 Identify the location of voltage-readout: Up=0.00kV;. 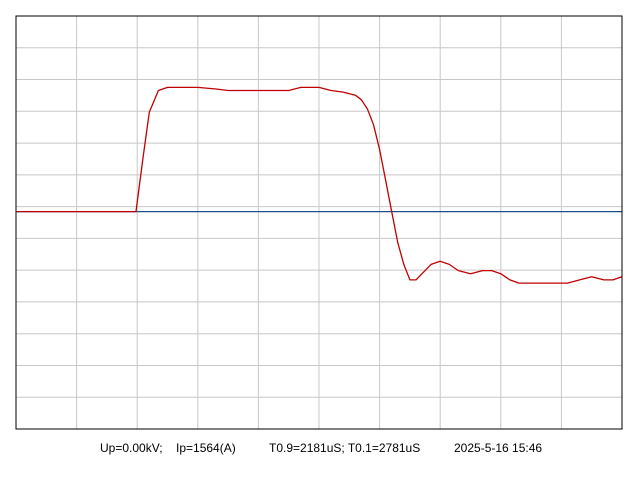
(131, 448).